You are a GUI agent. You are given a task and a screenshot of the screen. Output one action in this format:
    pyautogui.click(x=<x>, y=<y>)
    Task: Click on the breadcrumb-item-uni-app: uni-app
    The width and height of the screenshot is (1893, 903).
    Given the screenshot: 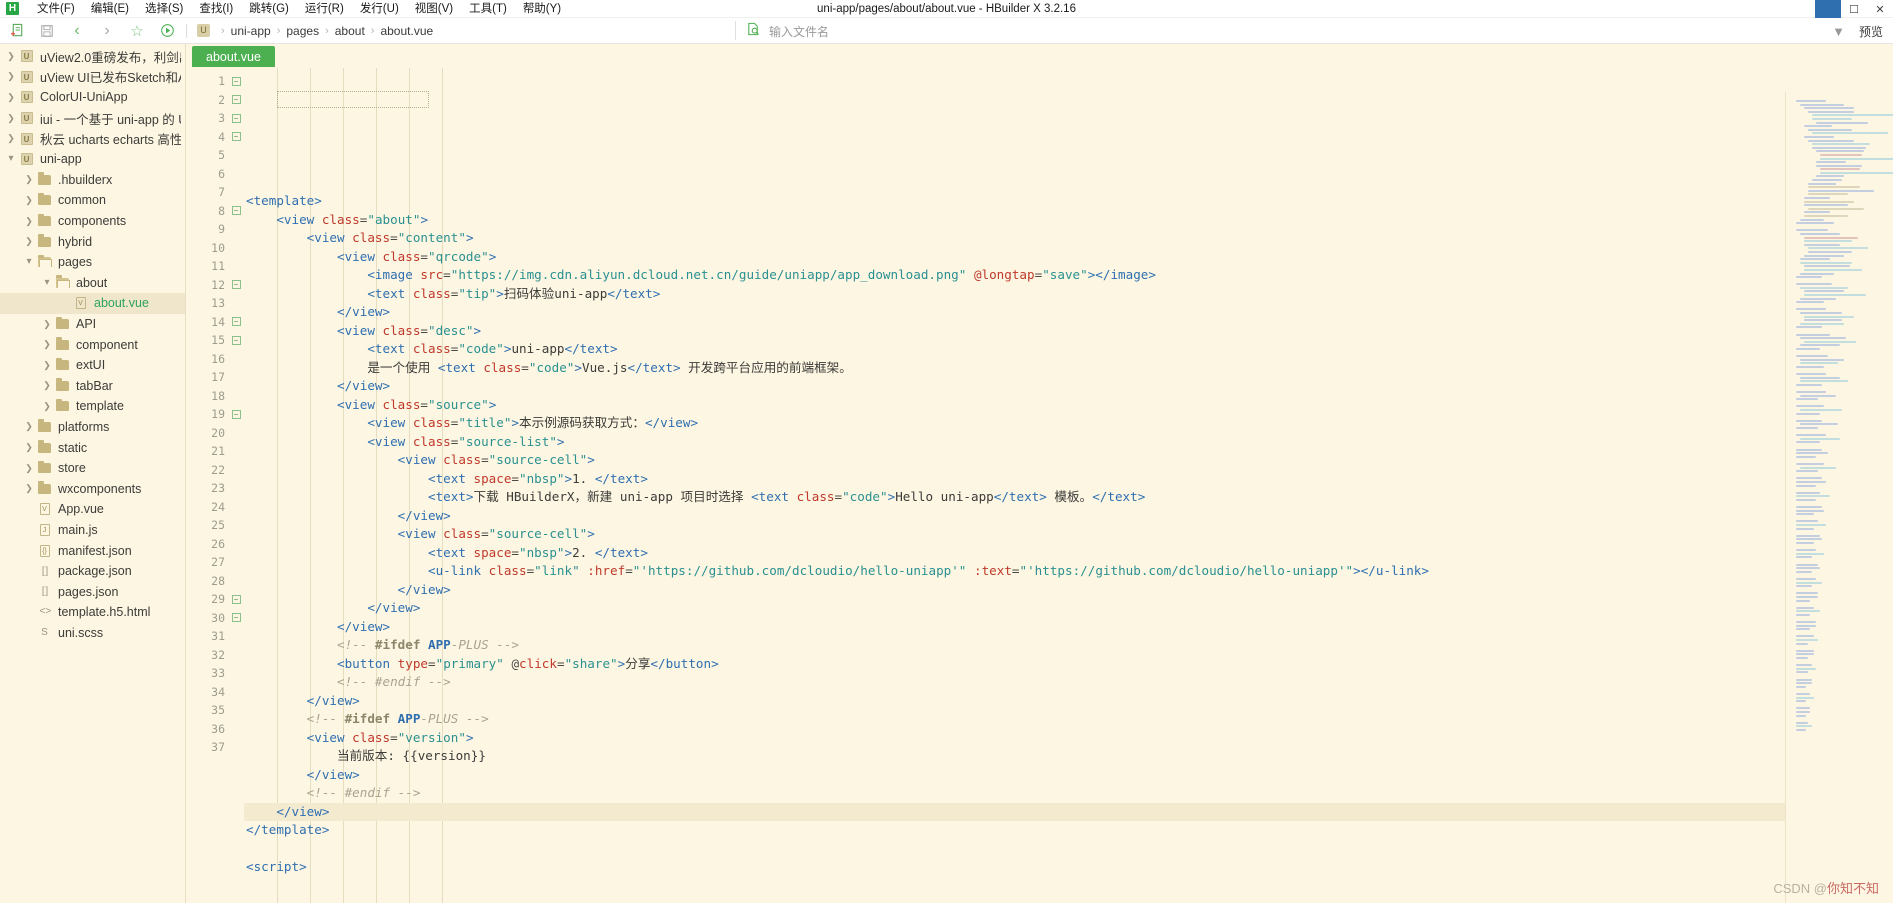 What is the action you would take?
    pyautogui.click(x=251, y=31)
    